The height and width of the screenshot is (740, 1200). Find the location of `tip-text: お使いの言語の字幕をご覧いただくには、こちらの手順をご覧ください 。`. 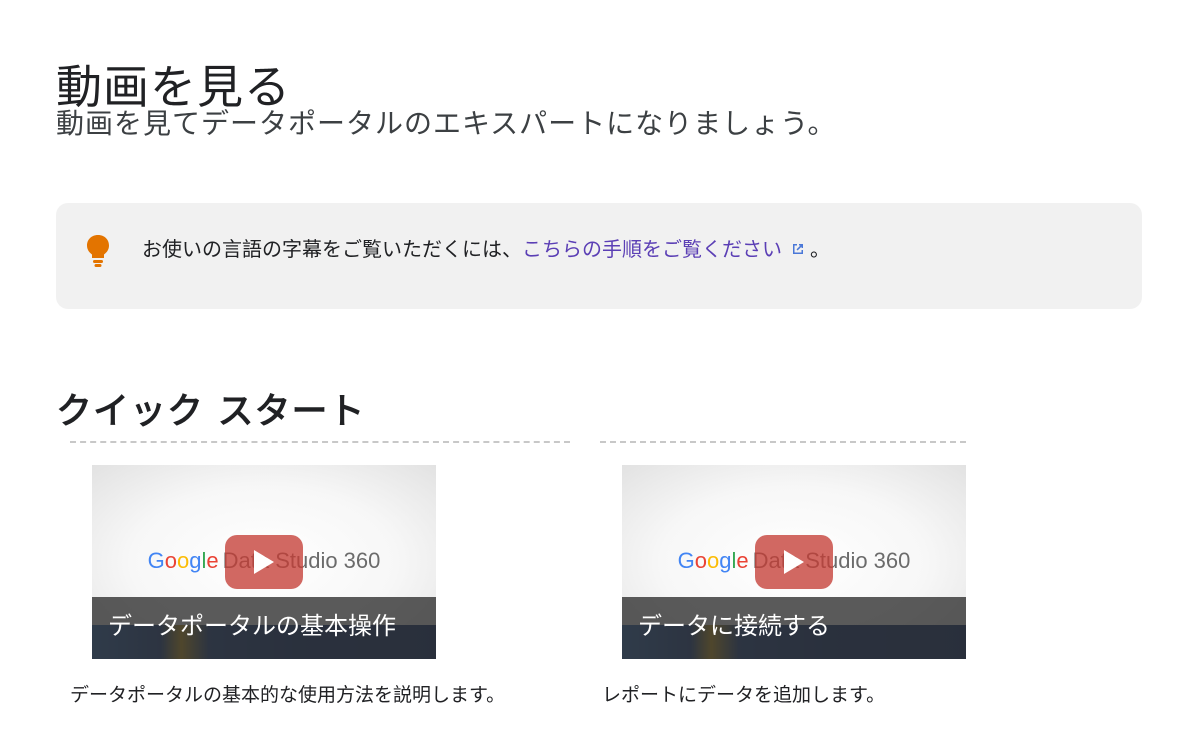

tip-text: お使いの言語の字幕をご覧いただくには、こちらの手順をご覧ください 。 is located at coordinates (486, 249).